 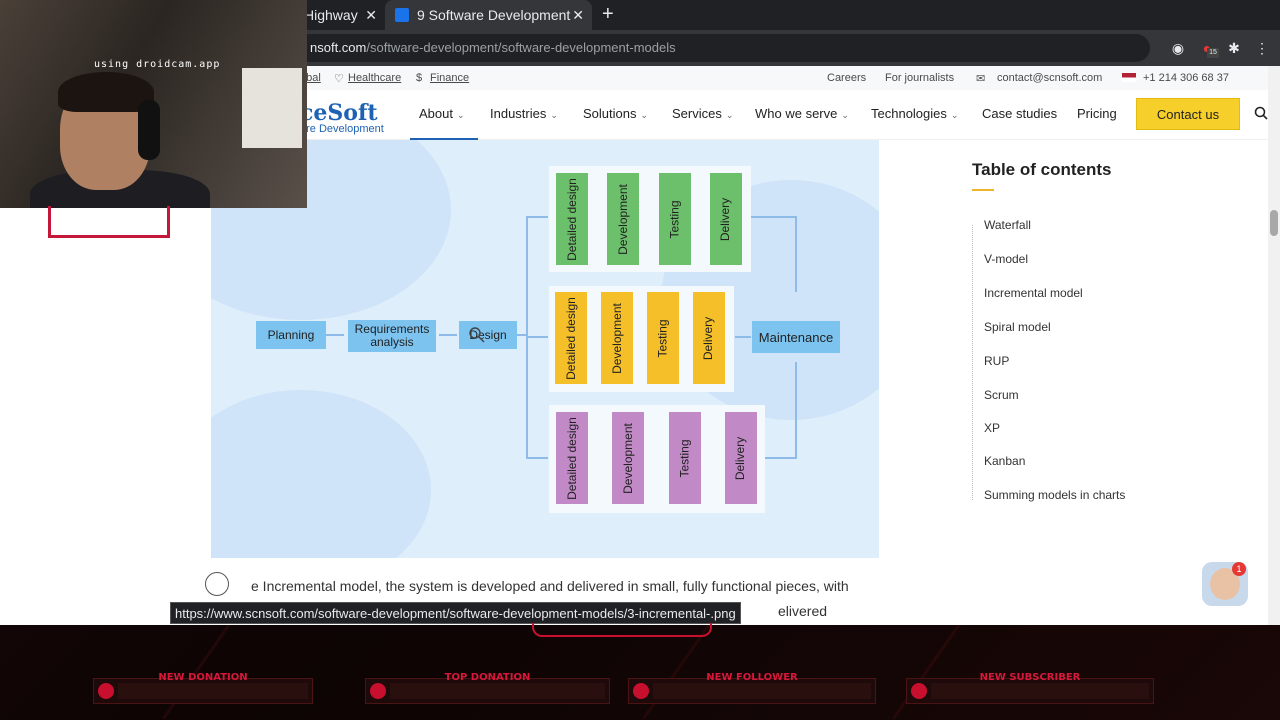 What do you see at coordinates (1004, 461) in the screenshot?
I see `toc-item-kanban: Kanban` at bounding box center [1004, 461].